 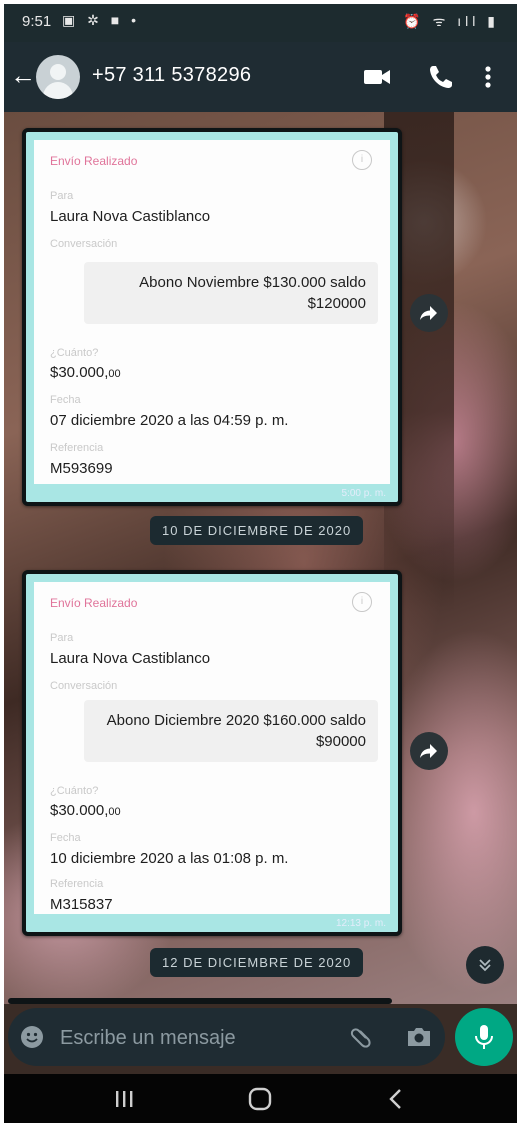 What do you see at coordinates (195, 1038) in the screenshot?
I see `message-input` at bounding box center [195, 1038].